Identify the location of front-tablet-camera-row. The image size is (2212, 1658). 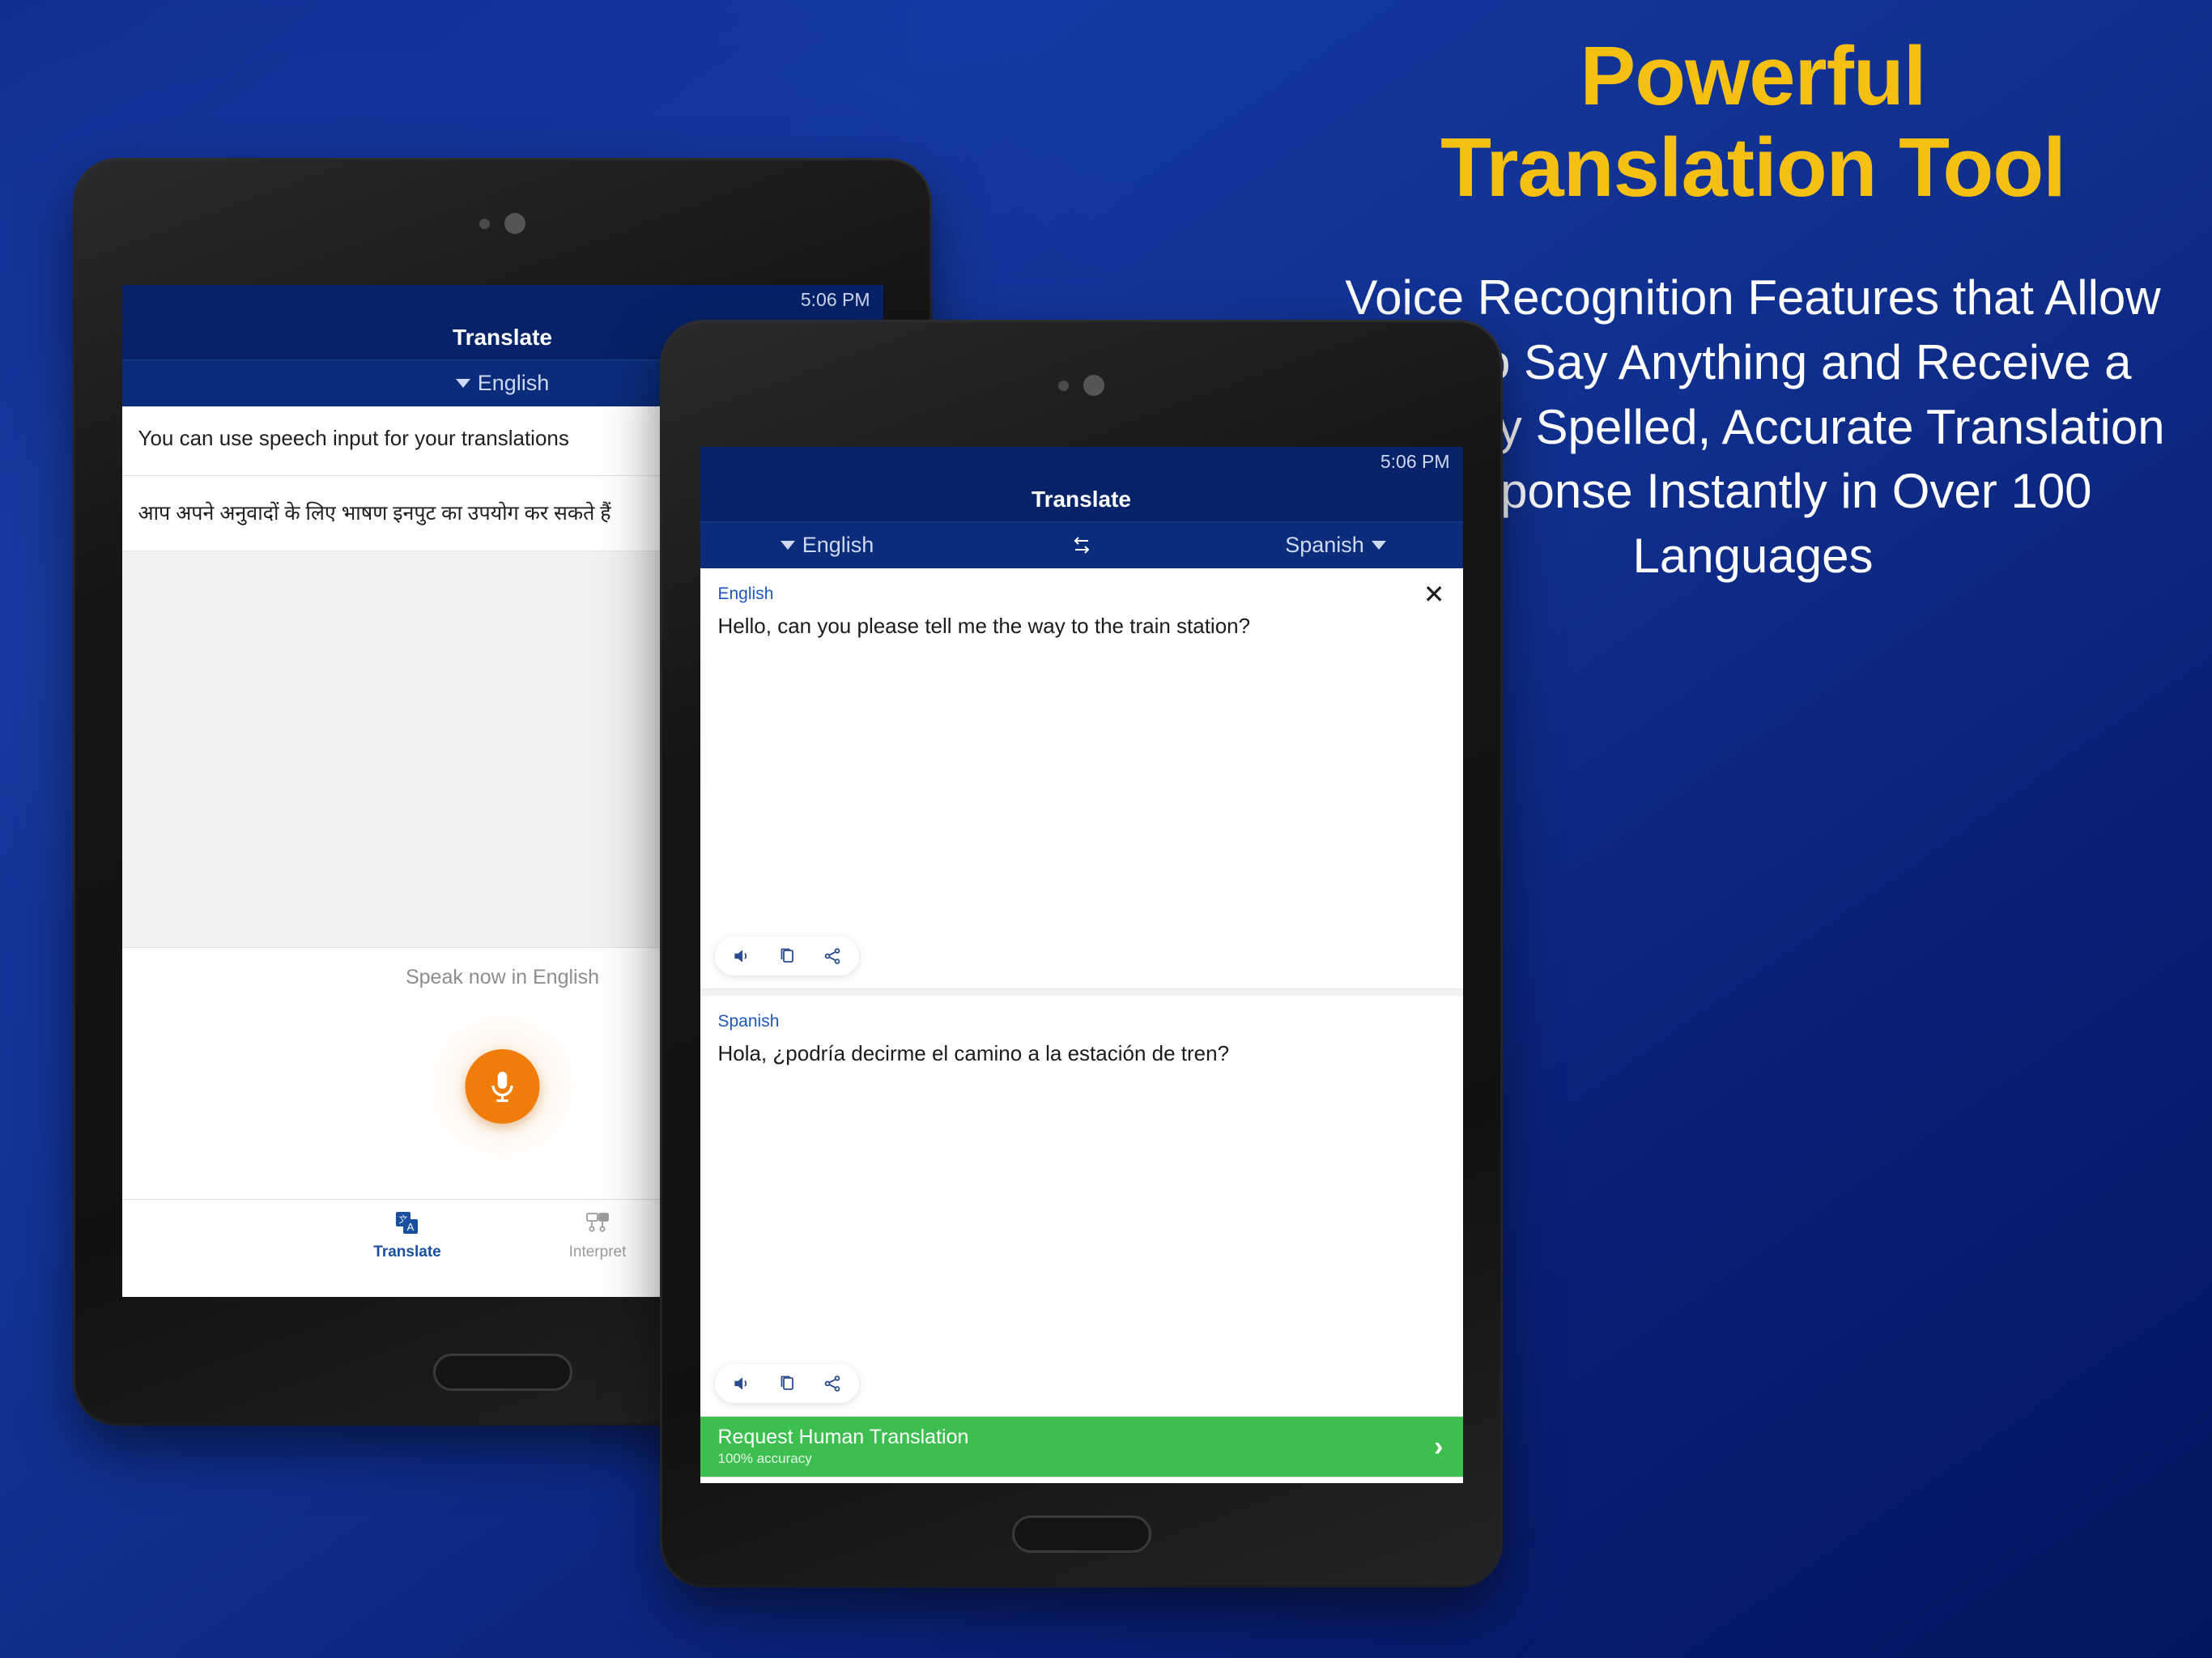
(1081, 385).